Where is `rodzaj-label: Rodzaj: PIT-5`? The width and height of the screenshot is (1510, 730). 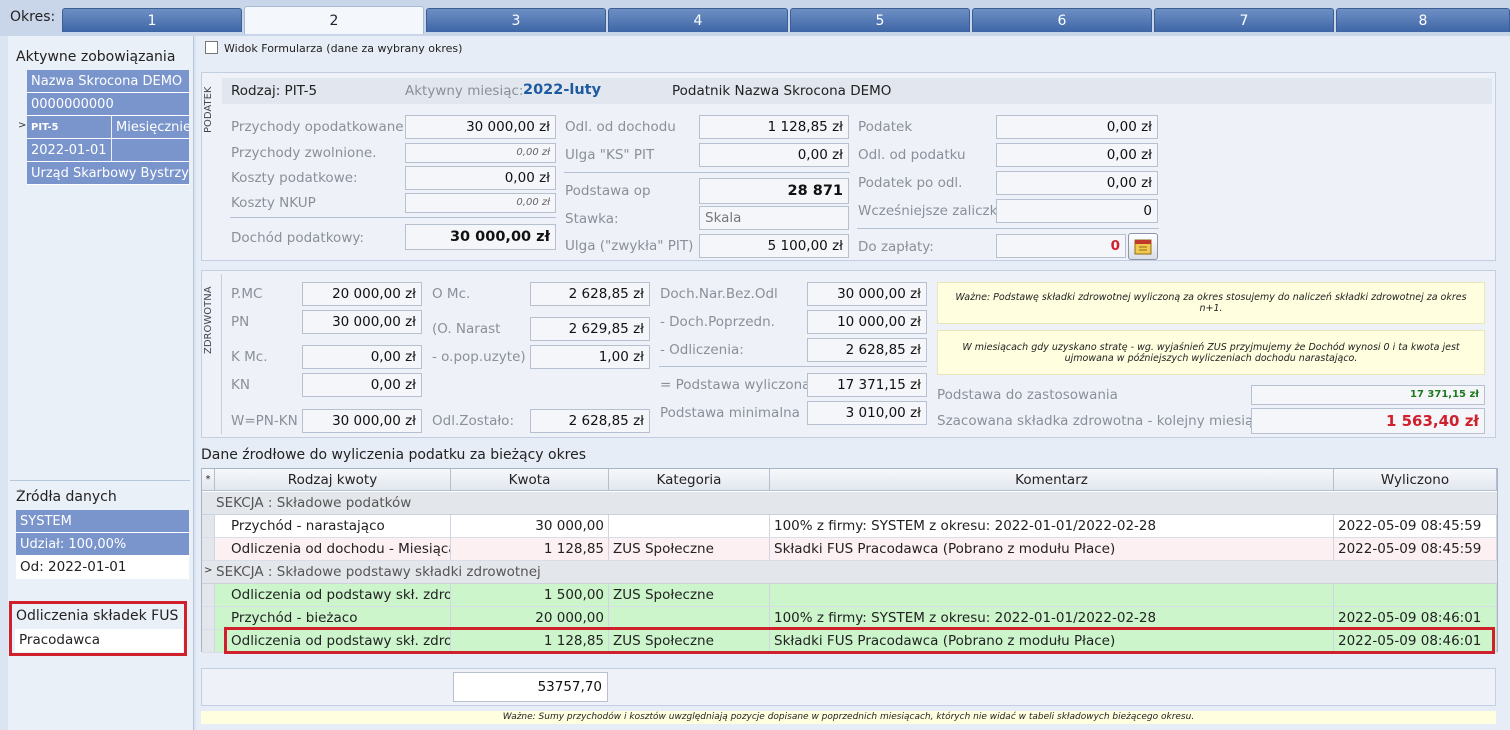
rodzaj-label: Rodzaj: PIT-5 is located at coordinates (274, 91).